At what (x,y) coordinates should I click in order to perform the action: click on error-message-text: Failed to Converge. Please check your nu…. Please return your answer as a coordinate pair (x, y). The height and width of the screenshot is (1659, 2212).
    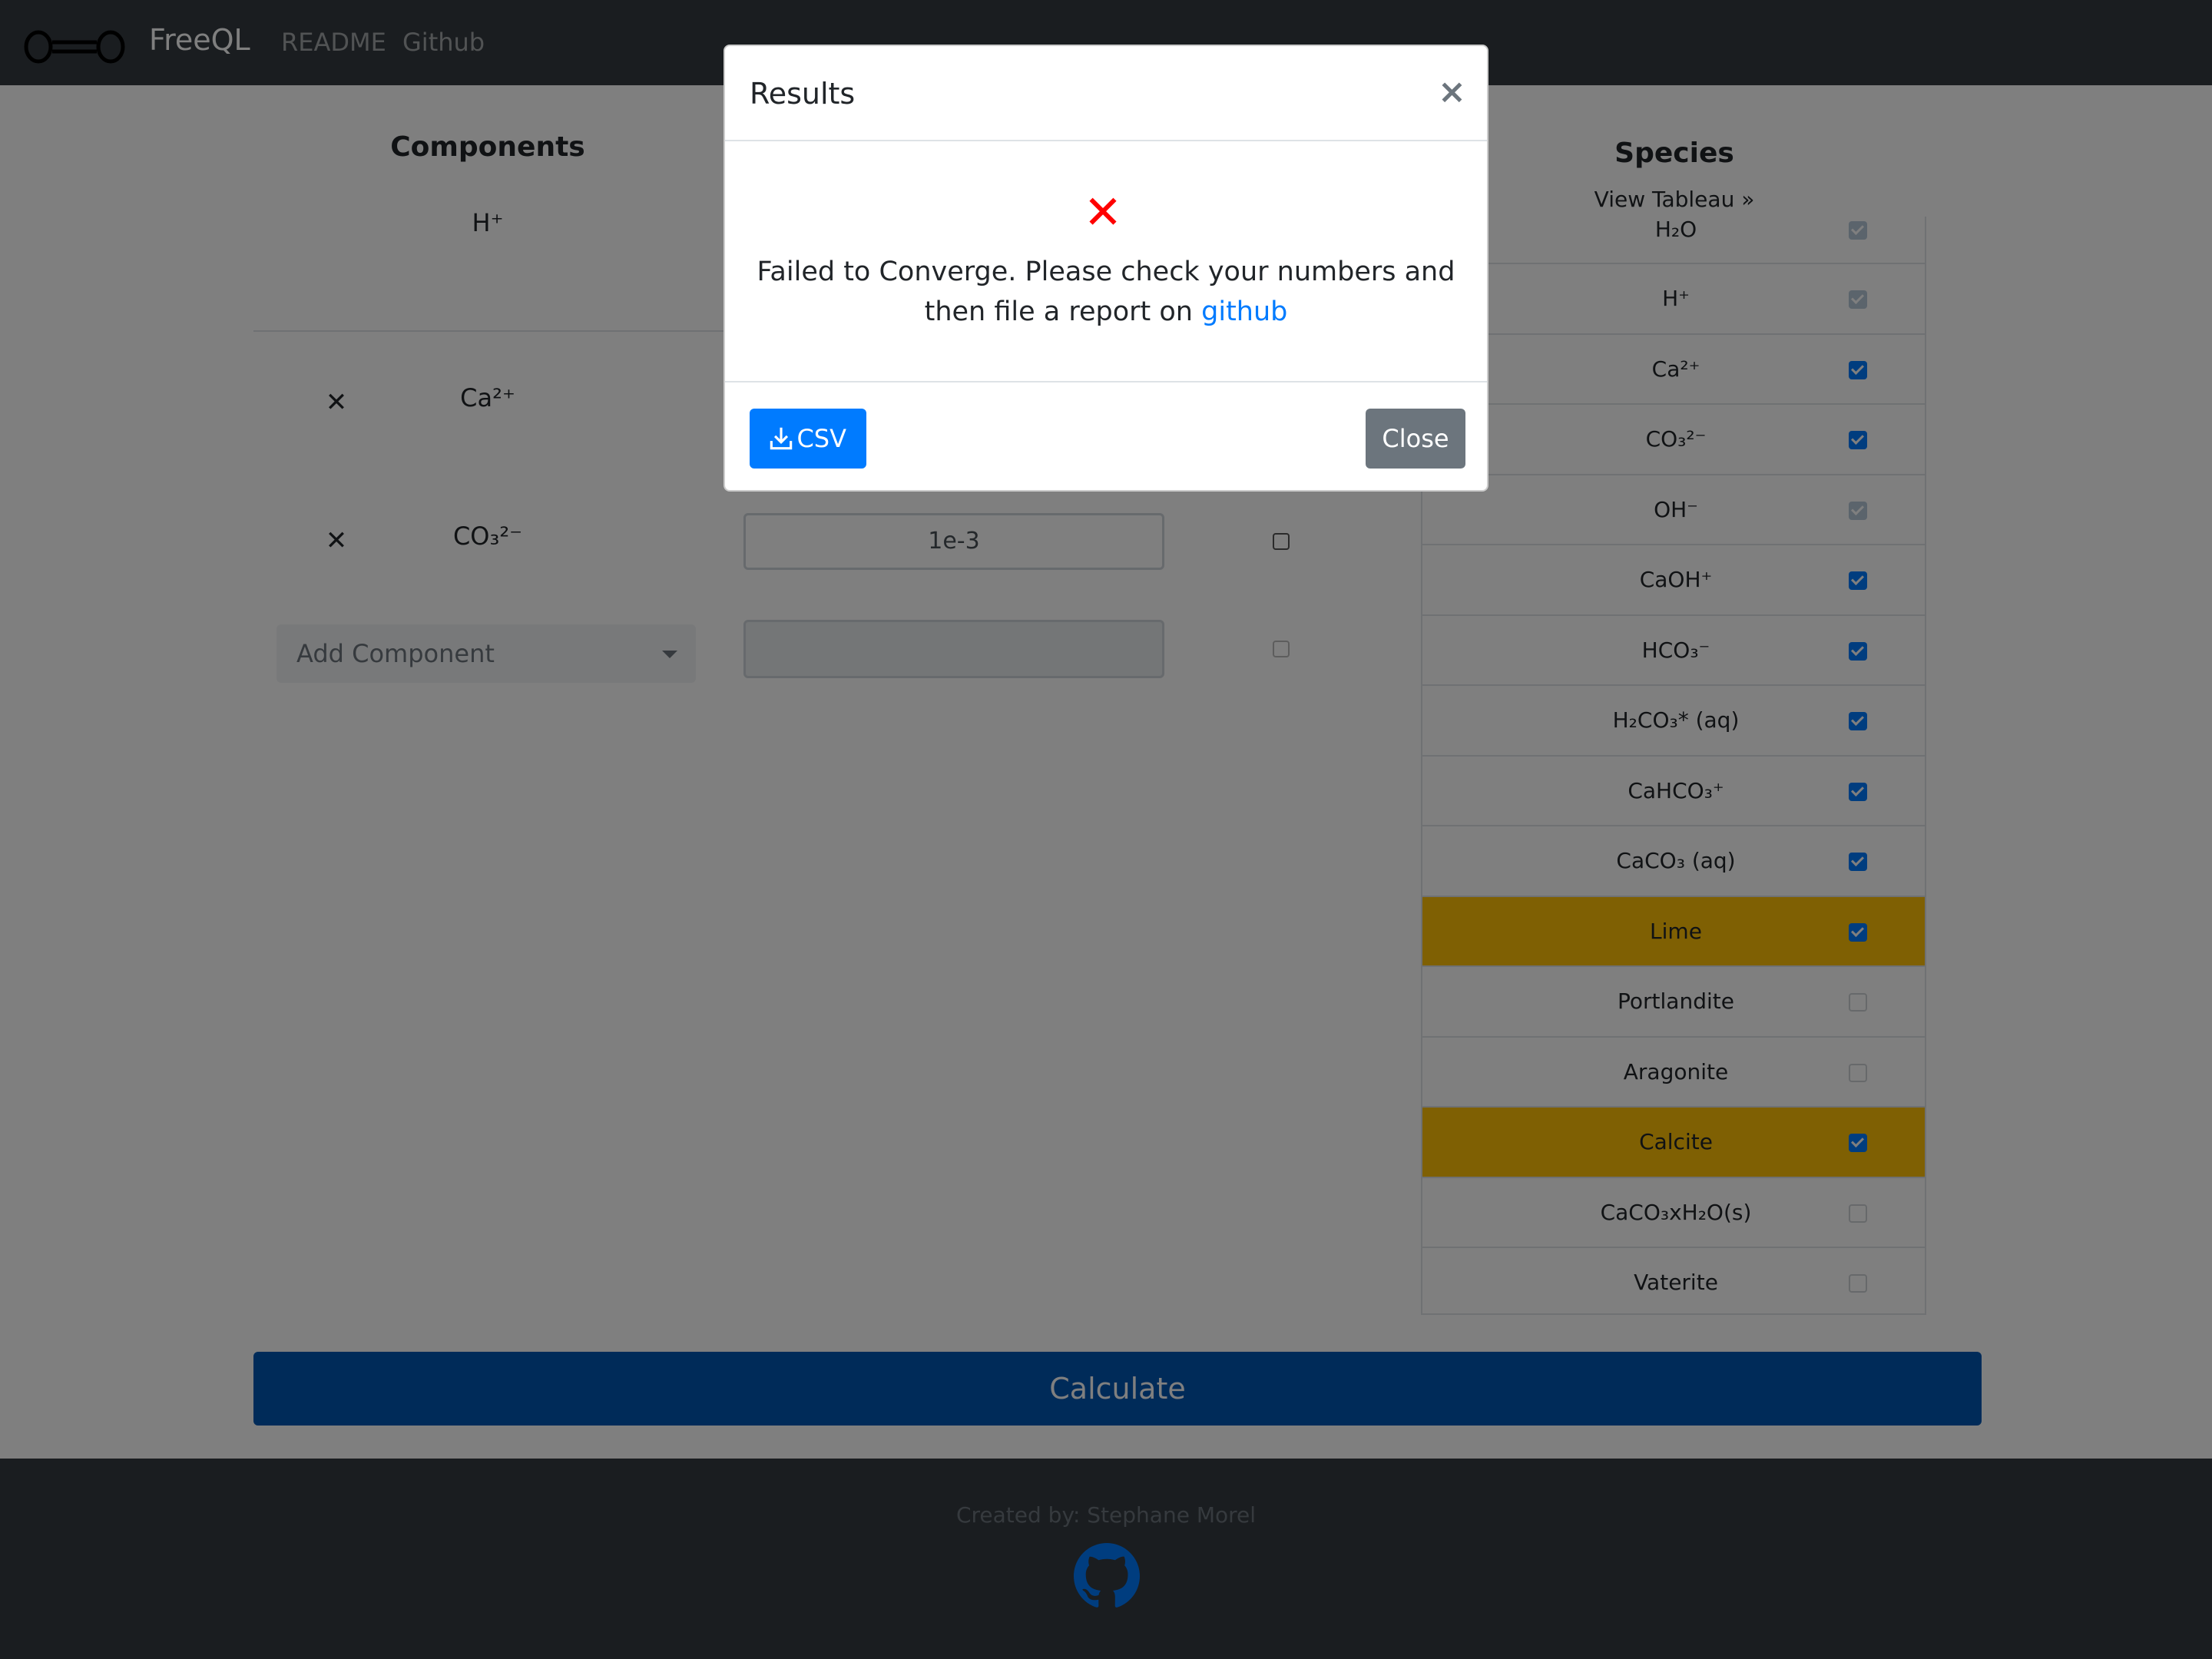
    Looking at the image, I should click on (1106, 292).